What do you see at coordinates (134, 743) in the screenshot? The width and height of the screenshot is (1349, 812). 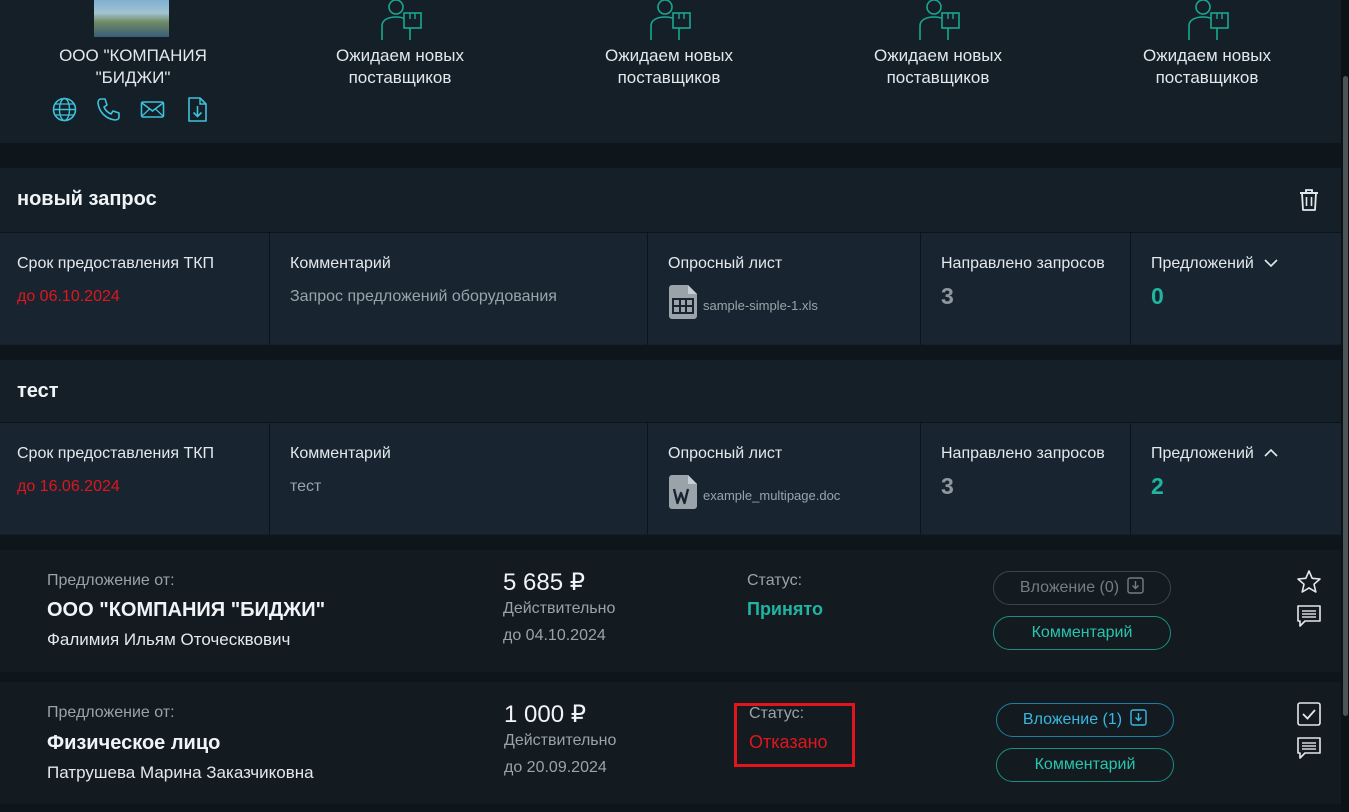 I see `proposal-org: Физическое лицо` at bounding box center [134, 743].